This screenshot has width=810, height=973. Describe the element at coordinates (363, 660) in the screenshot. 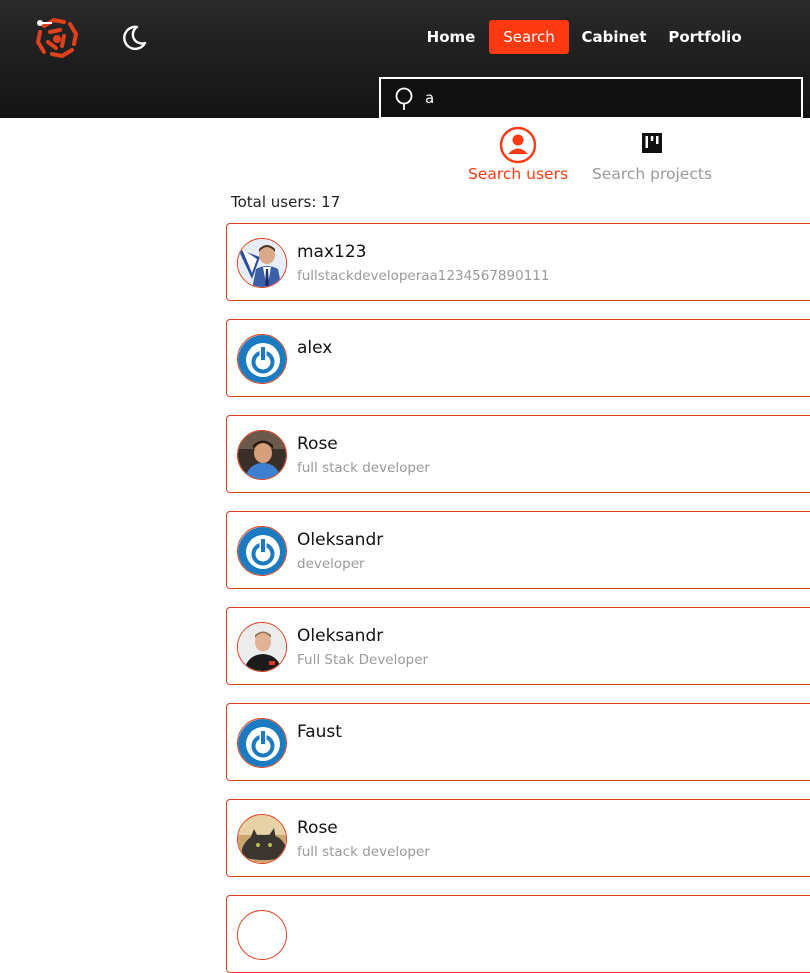

I see `user-subtitle: Full Stak Developer` at that location.